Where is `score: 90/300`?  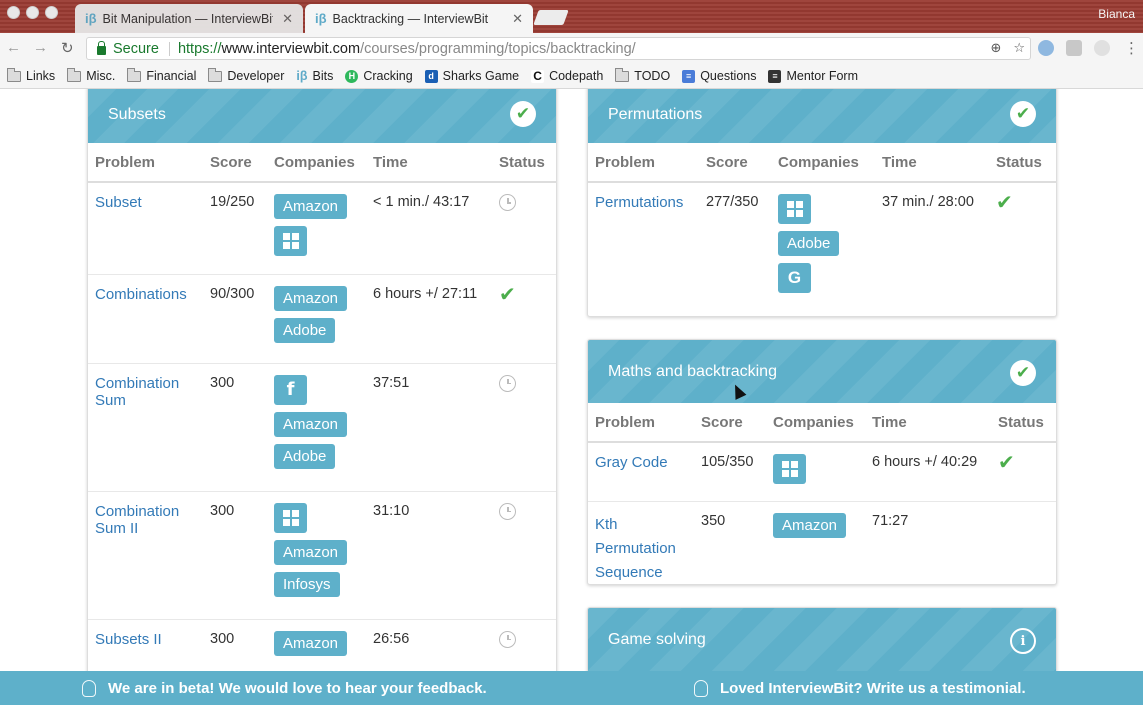 score: 90/300 is located at coordinates (235, 318).